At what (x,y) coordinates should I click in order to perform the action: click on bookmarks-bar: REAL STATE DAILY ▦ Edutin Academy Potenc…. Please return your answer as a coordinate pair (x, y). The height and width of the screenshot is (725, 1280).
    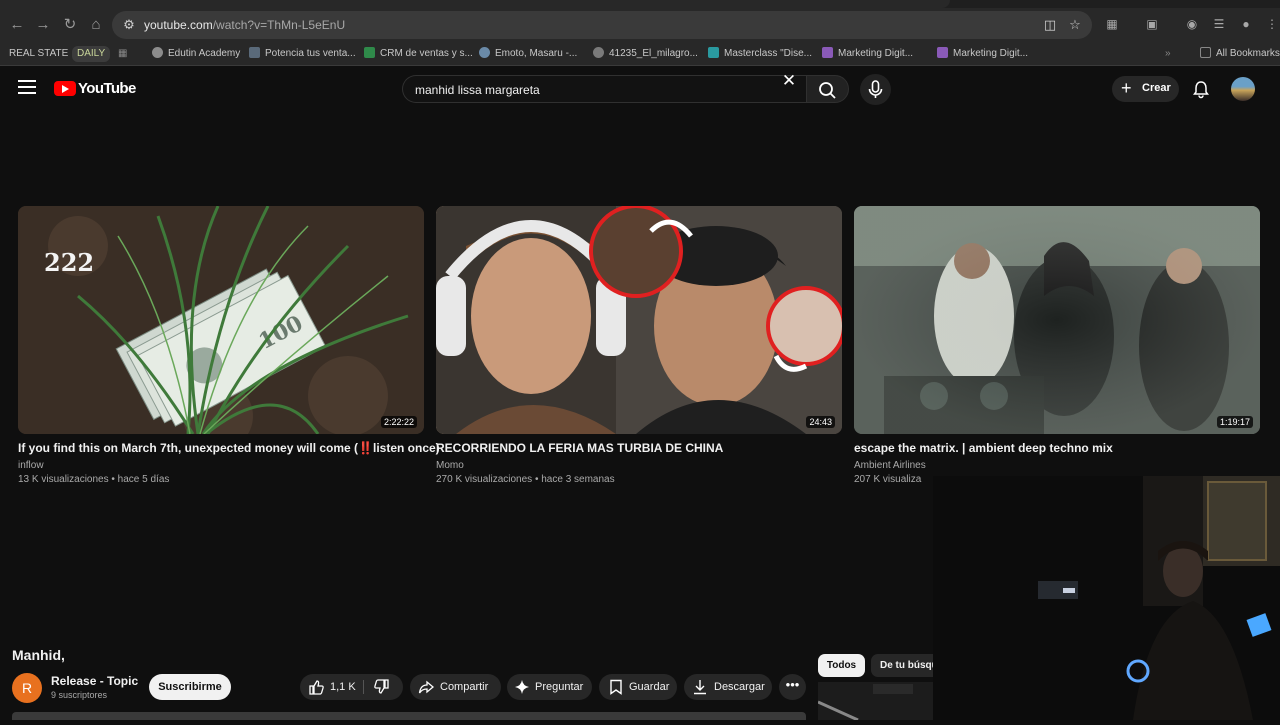
    Looking at the image, I should click on (640, 54).